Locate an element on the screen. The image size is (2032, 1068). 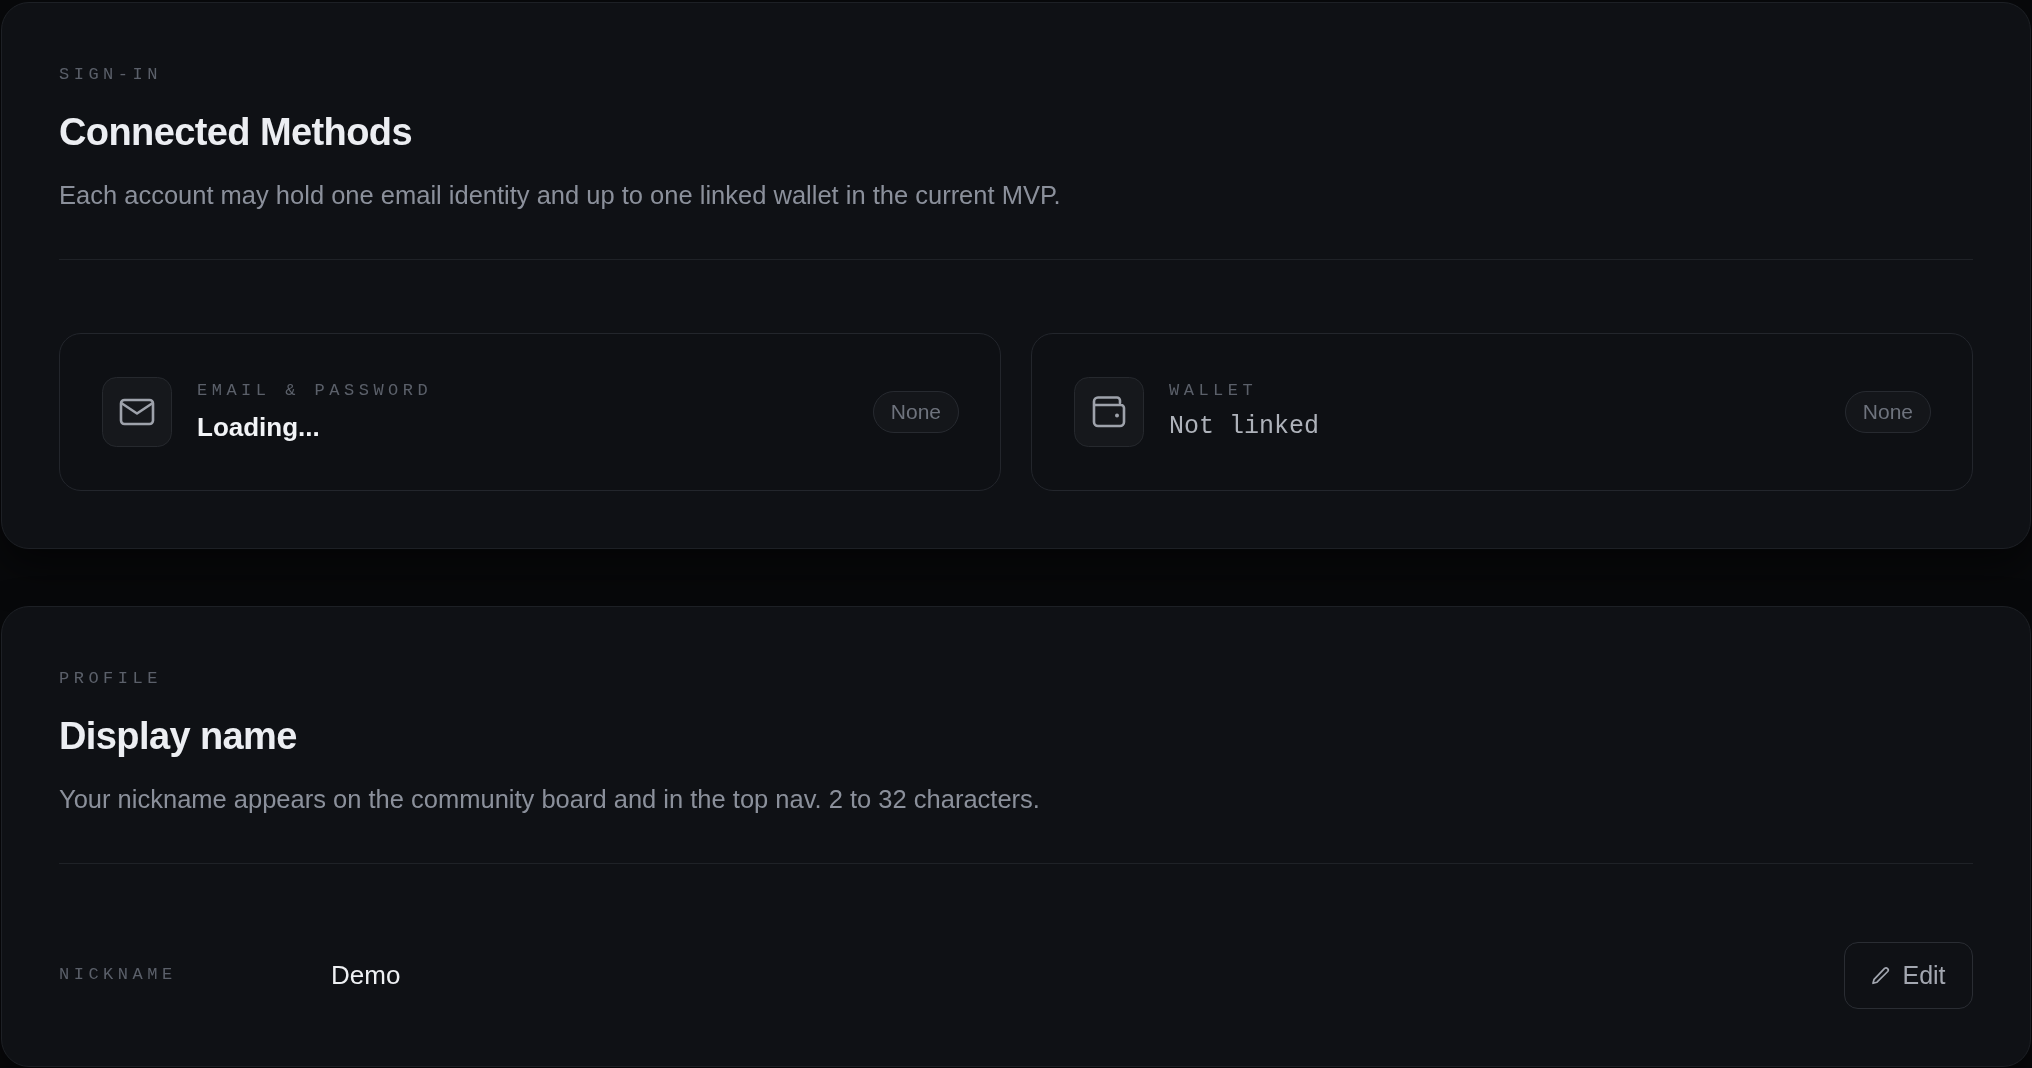
method-value: Not linked is located at coordinates (1244, 427).